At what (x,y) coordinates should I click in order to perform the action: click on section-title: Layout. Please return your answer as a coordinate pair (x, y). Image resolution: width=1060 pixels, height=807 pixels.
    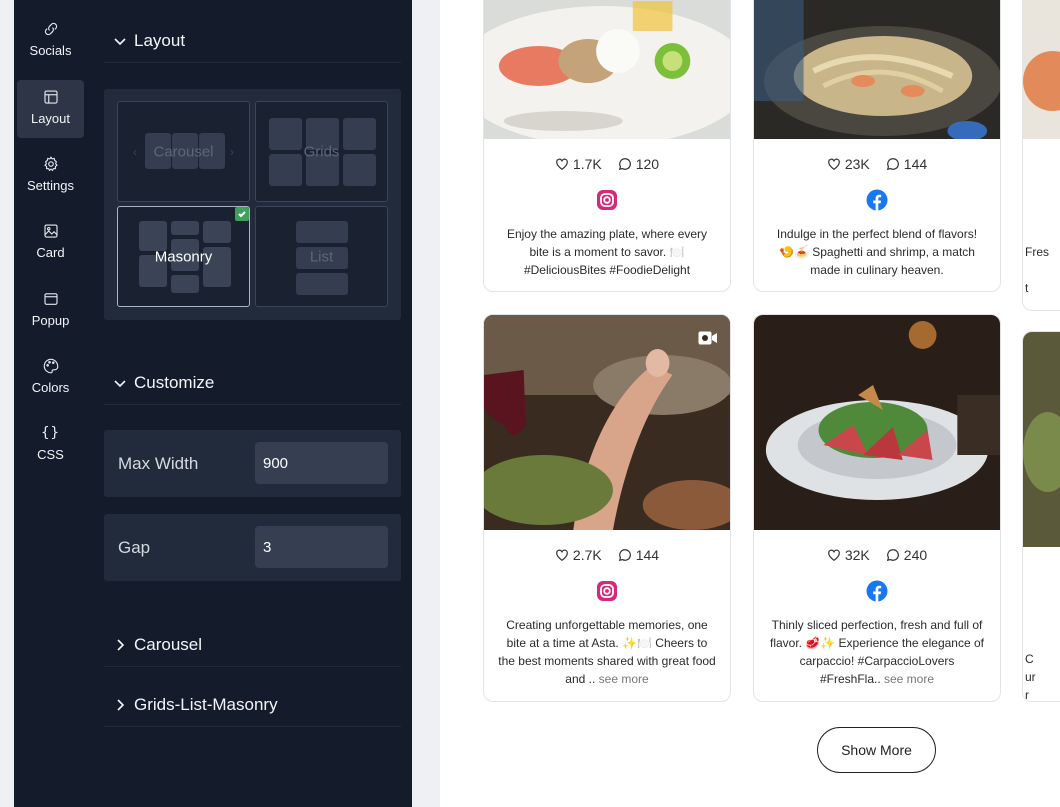
    Looking at the image, I should click on (160, 40).